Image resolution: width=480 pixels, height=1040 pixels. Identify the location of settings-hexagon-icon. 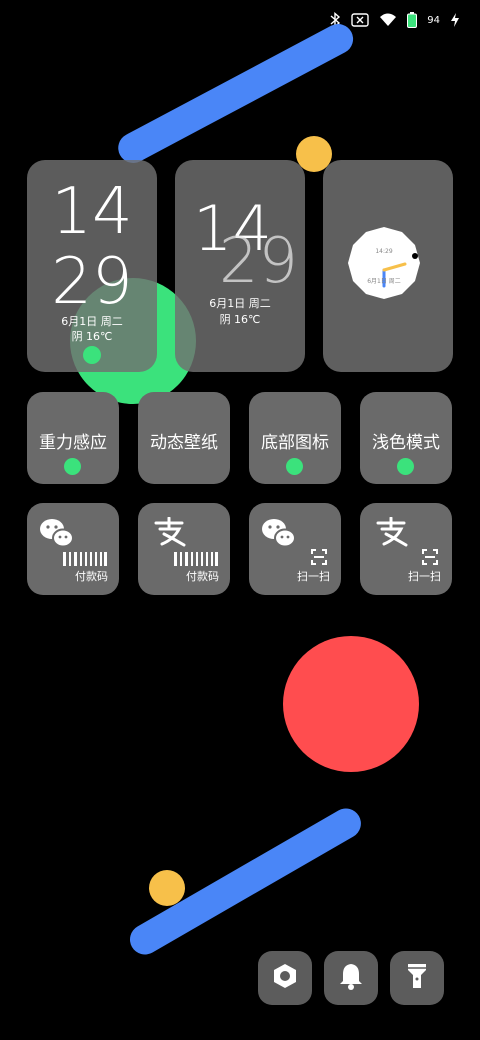
(285, 978).